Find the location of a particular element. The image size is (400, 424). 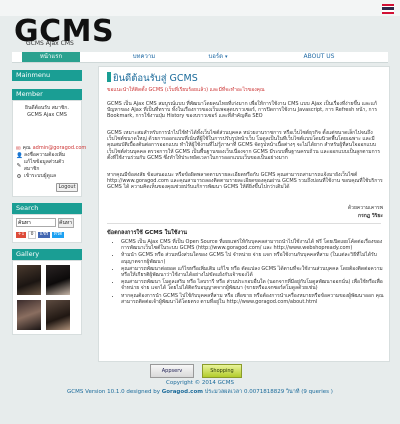

appserv-badge: Appserv is located at coordinates (172, 371).